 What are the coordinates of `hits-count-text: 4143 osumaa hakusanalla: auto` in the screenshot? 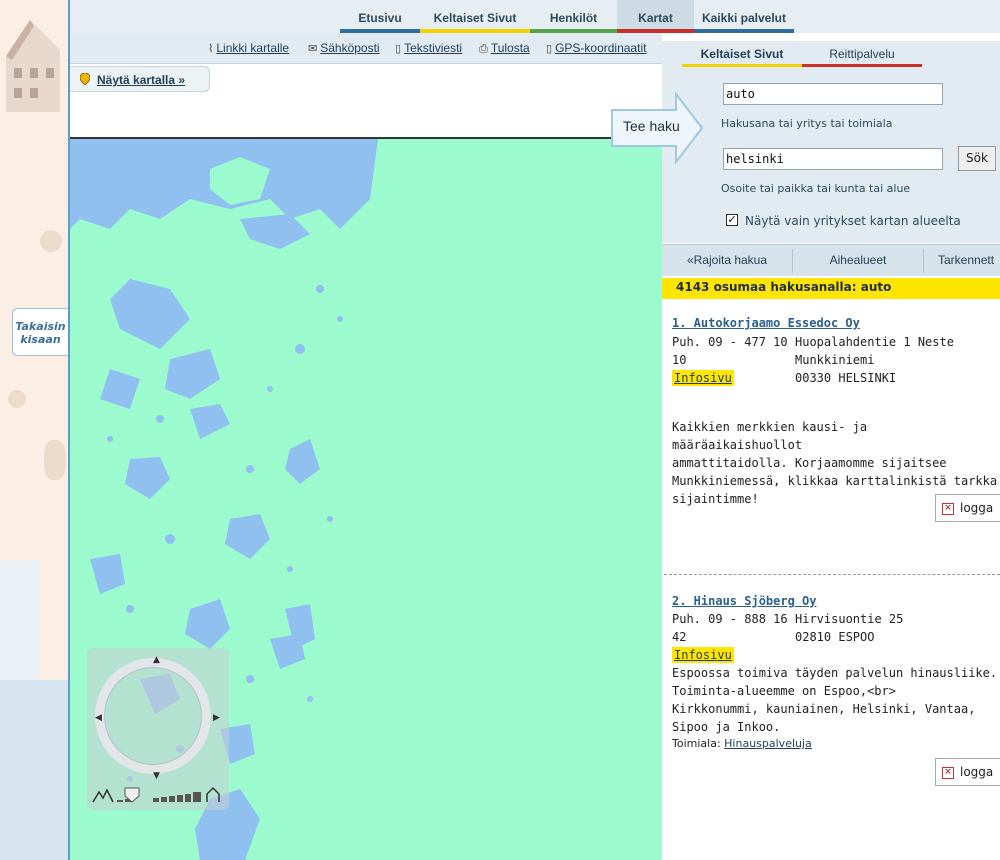 It's located at (784, 287).